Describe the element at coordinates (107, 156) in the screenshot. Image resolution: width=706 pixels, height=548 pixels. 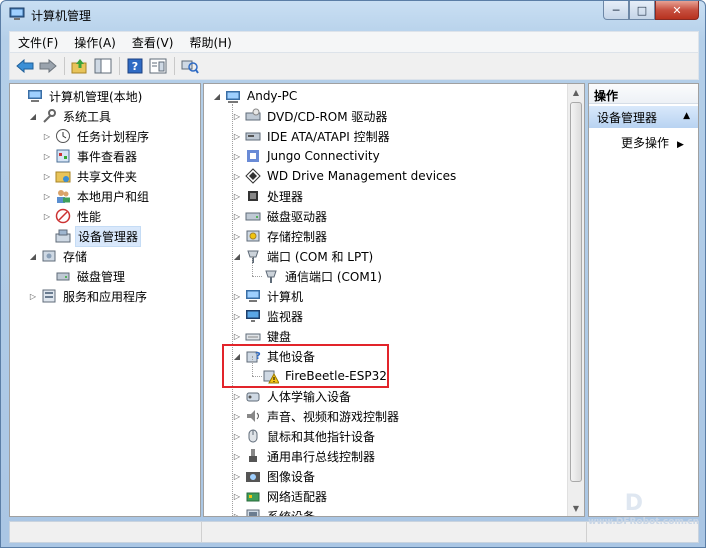
I see `nav-tree-label: 事件查看器` at that location.